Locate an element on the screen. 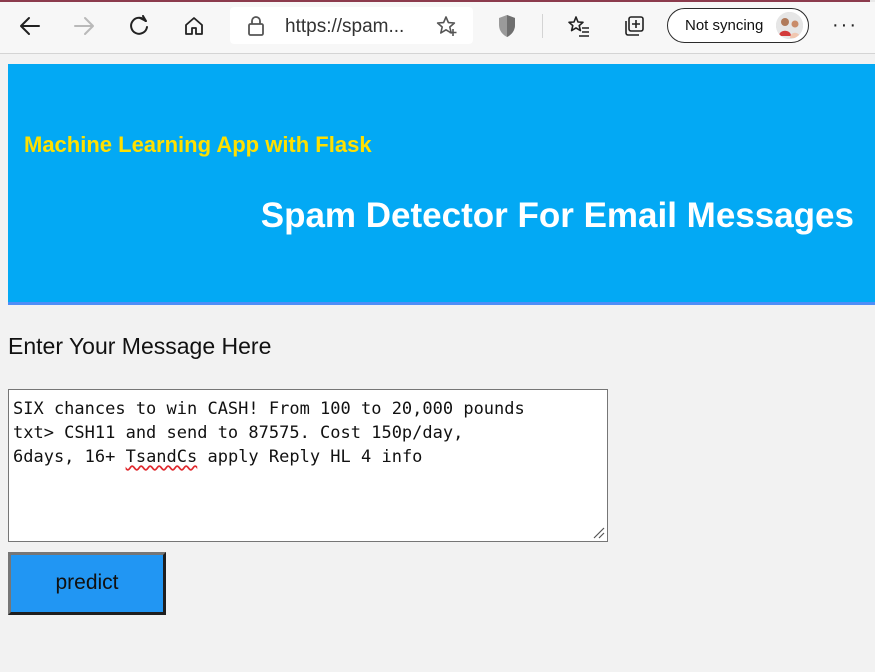 Image resolution: width=875 pixels, height=672 pixels. favorites-button is located at coordinates (579, 26).